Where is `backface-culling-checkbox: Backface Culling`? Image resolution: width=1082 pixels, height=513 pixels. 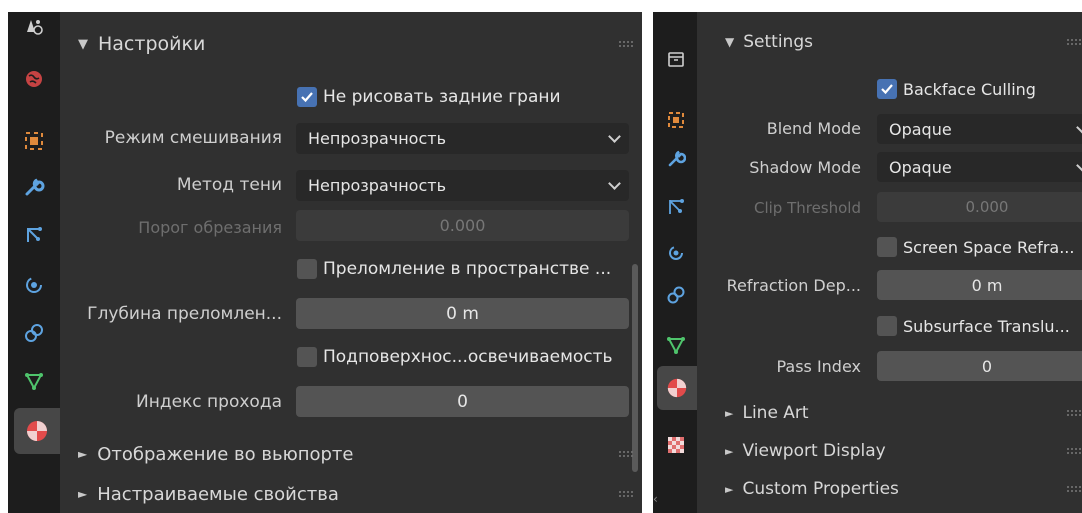 backface-culling-checkbox: Backface Culling is located at coordinates (956, 89).